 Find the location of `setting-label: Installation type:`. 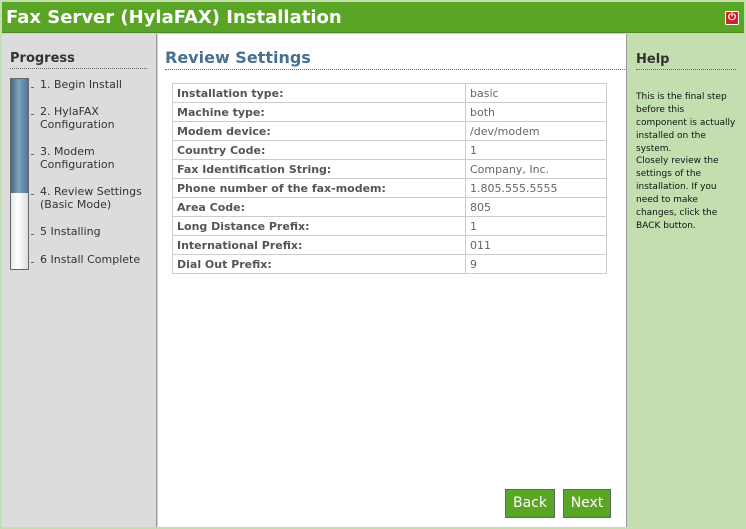

setting-label: Installation type: is located at coordinates (319, 93).